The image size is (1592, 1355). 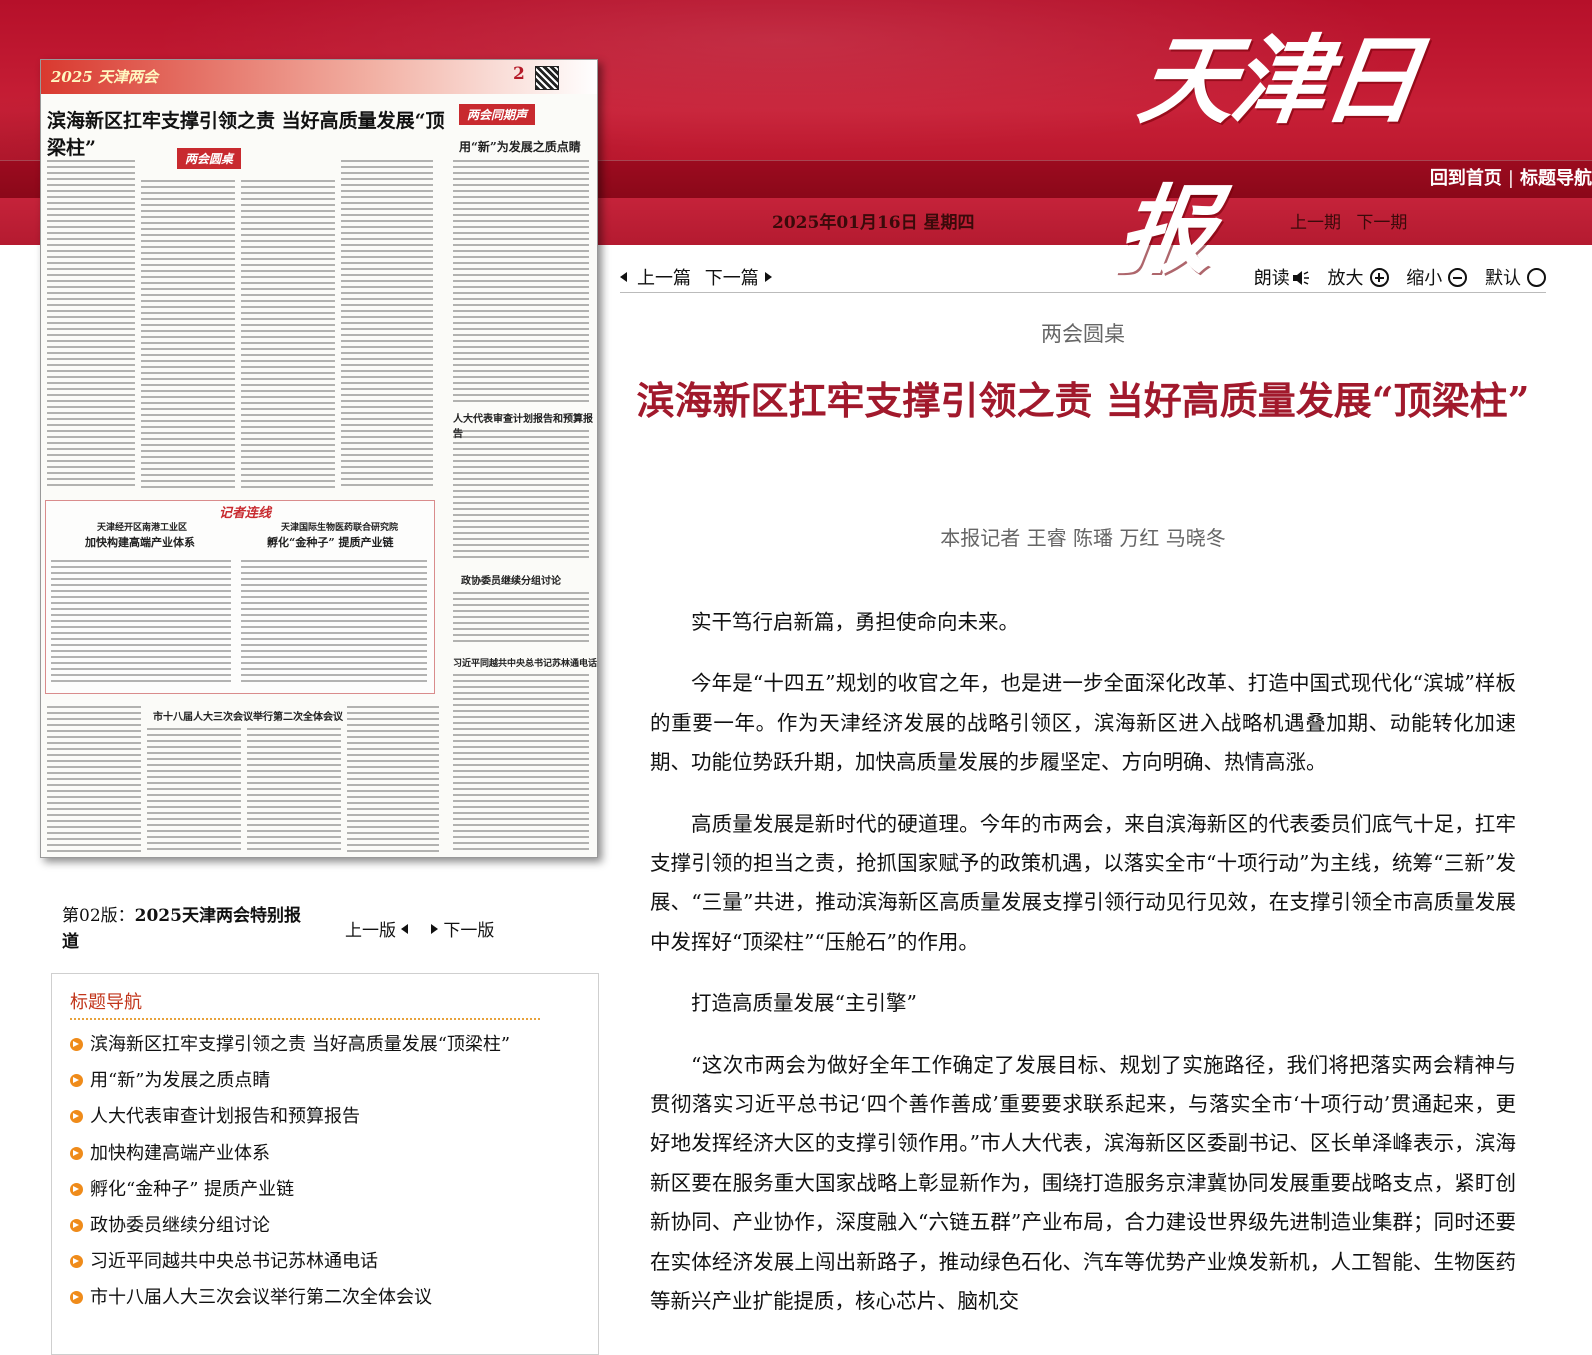 What do you see at coordinates (497, 114) in the screenshot?
I see `thumbnail-tag-observe: 两会同期声` at bounding box center [497, 114].